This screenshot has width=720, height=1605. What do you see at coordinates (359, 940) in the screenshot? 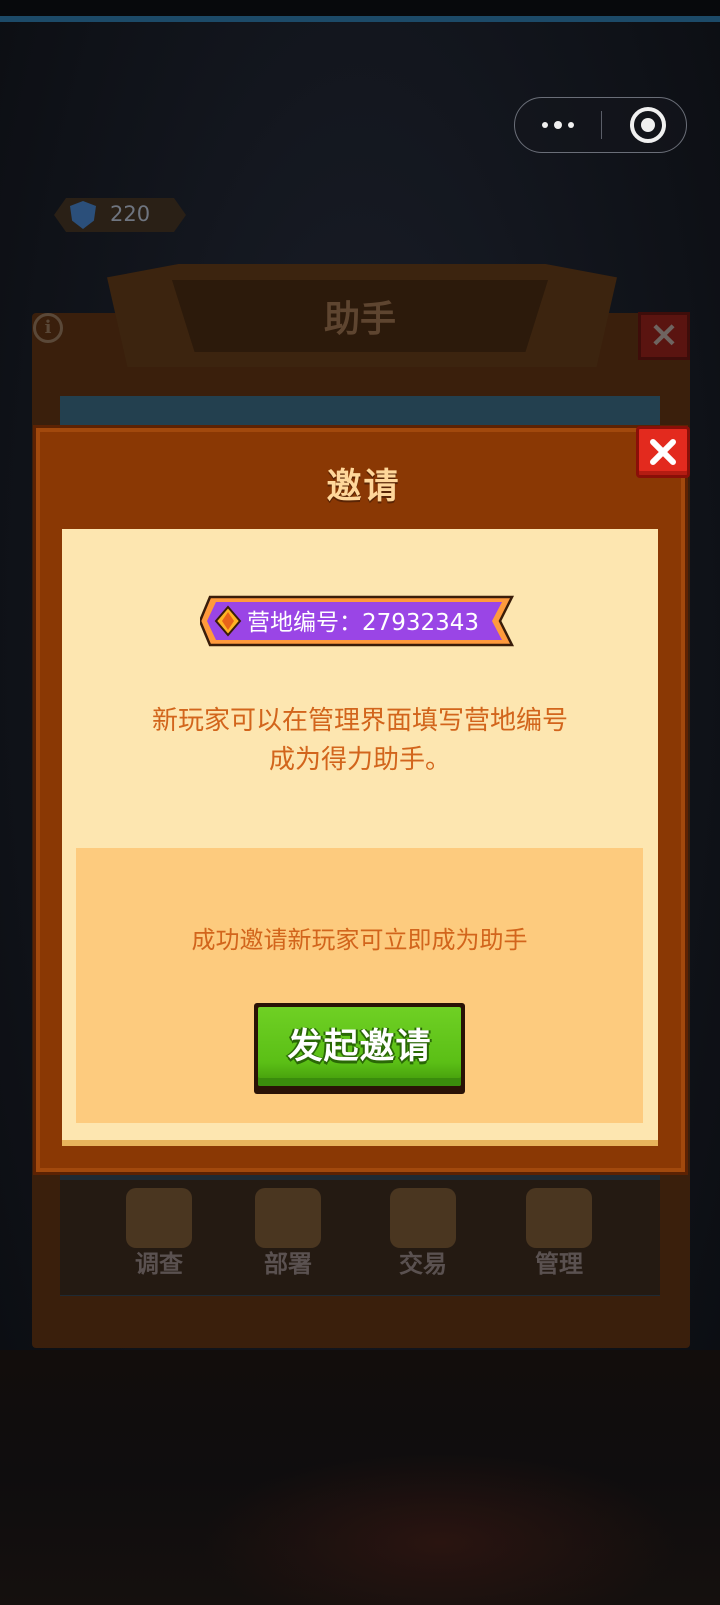
I see `invite-reward-text: 成功邀请新玩家可立即成为助手` at bounding box center [359, 940].